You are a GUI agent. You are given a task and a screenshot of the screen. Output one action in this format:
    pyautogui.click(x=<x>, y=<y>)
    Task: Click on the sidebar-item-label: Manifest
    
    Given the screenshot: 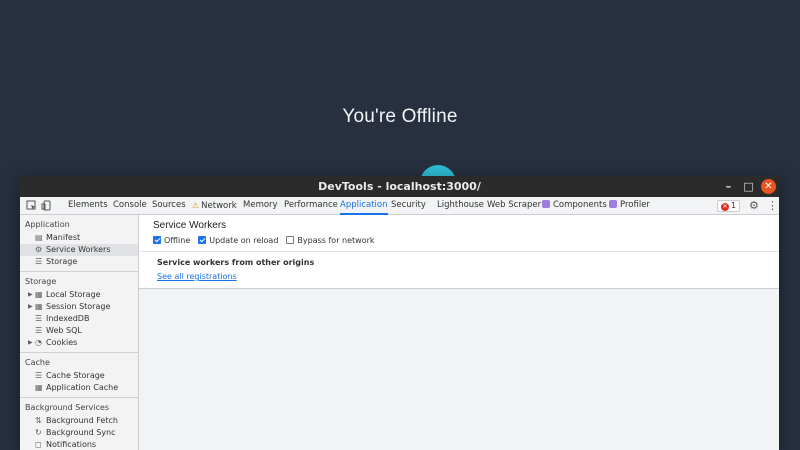 What is the action you would take?
    pyautogui.click(x=63, y=237)
    